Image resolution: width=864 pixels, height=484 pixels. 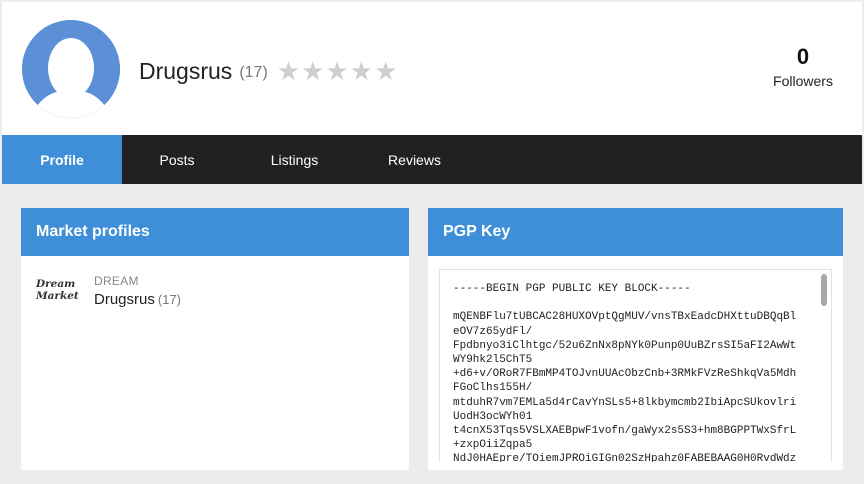 I want to click on username: Drugsrus, so click(x=186, y=71).